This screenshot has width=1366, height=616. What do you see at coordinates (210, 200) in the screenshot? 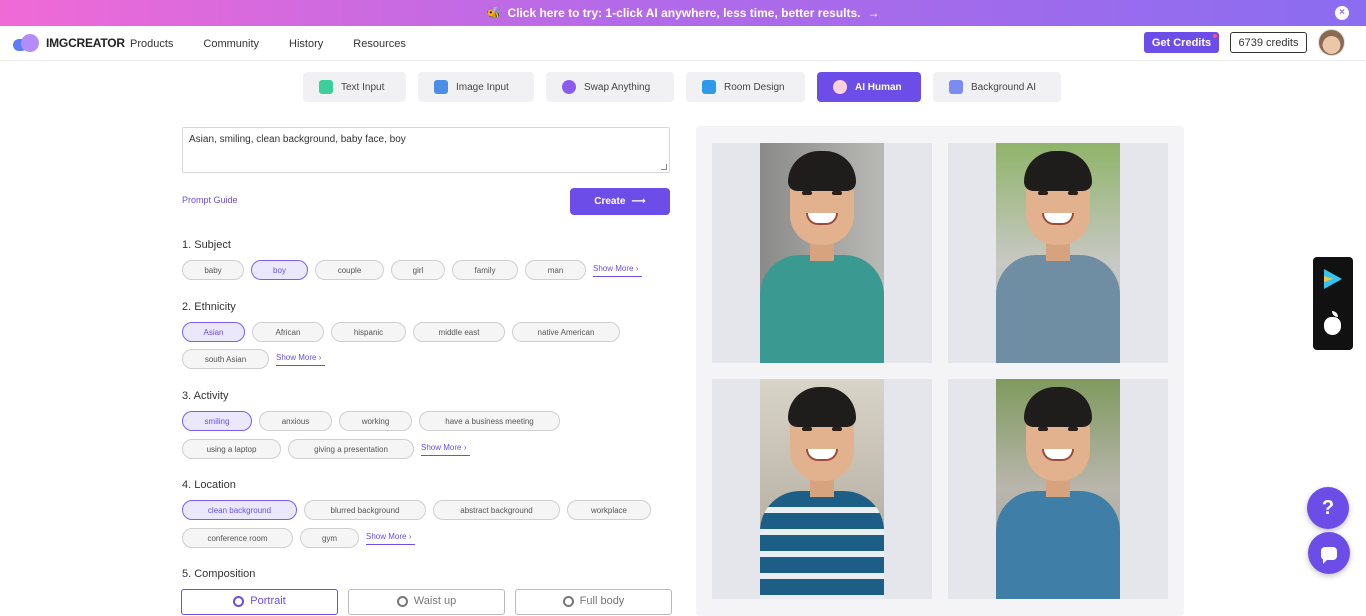
I see `prompt-guide-link: Prompt Guide` at bounding box center [210, 200].